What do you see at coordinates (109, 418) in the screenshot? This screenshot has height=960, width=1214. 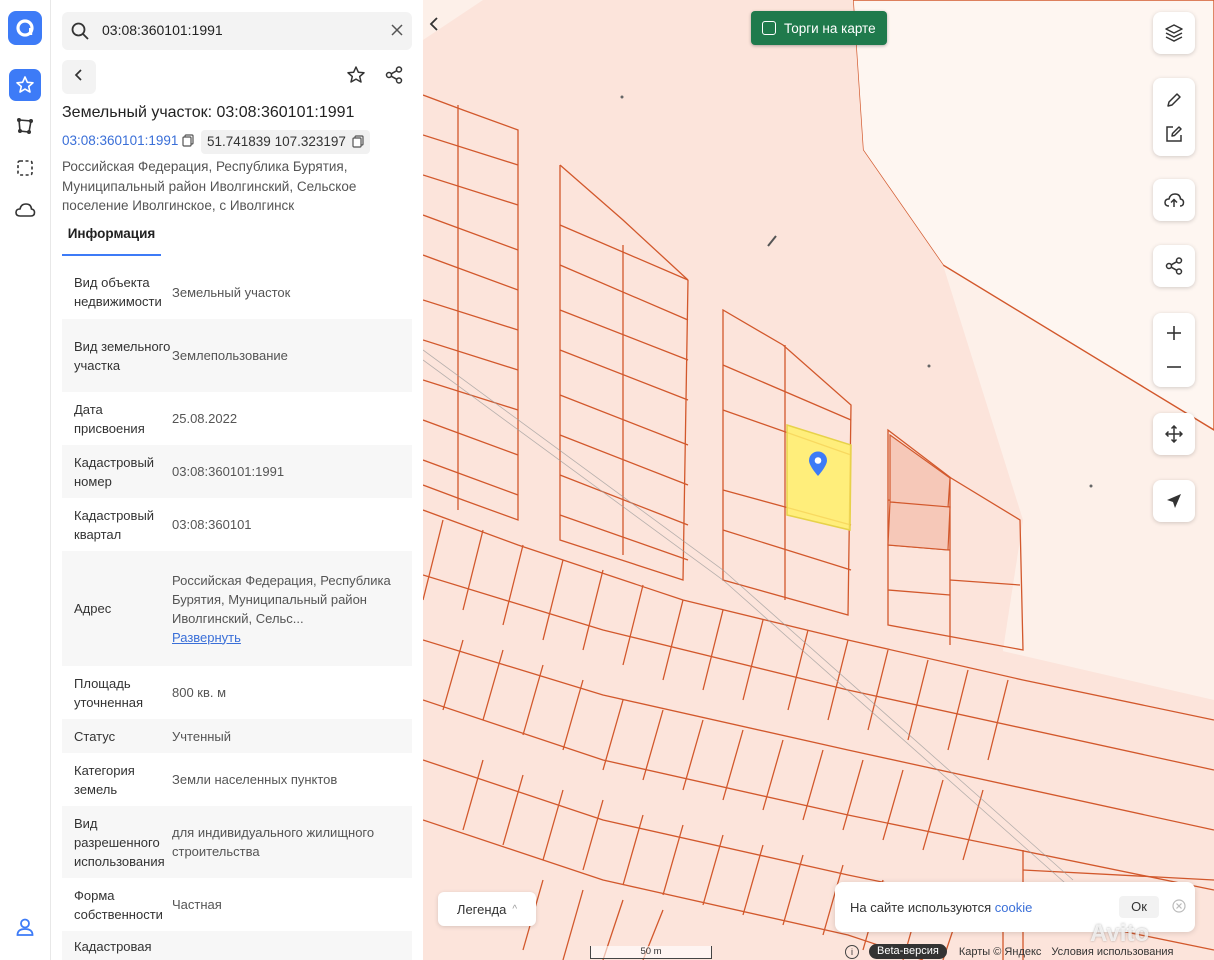 I see `info-key: Дата присвоения` at bounding box center [109, 418].